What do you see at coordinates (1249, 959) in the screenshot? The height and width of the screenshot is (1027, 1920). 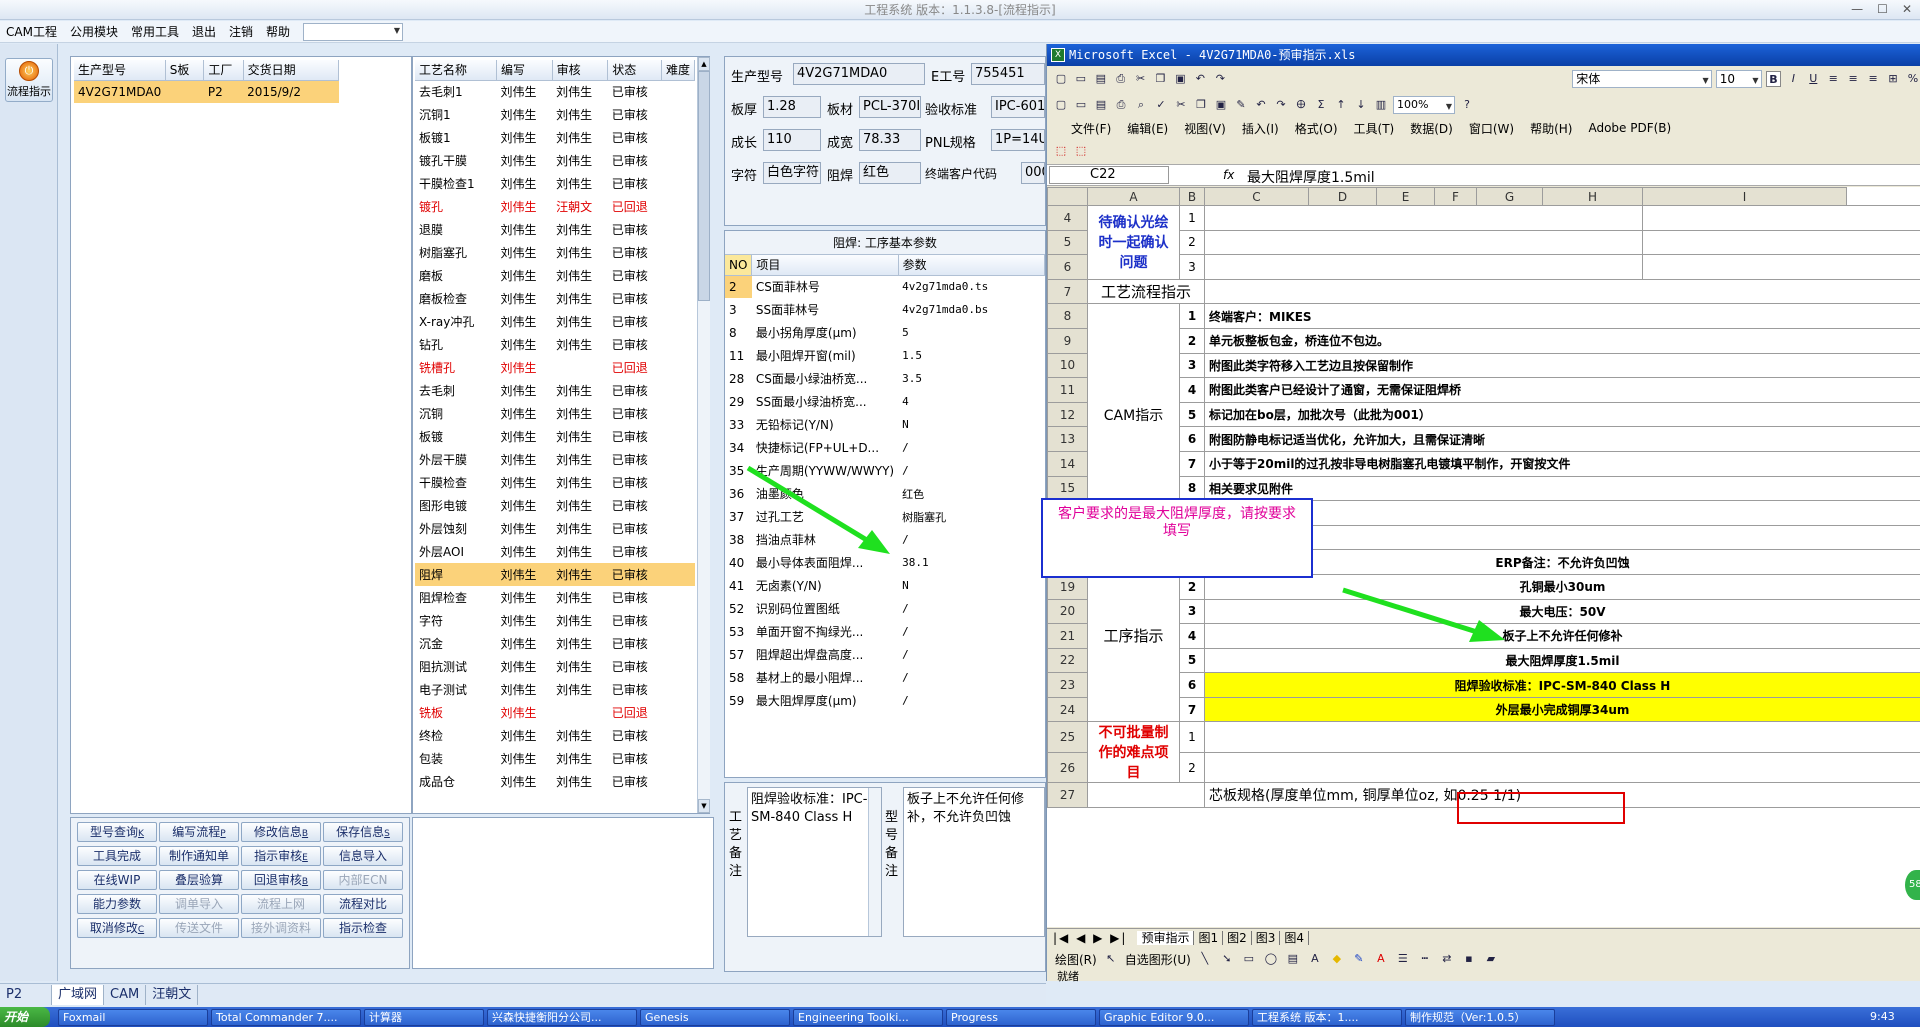 I see `rectangle-icon: ▭` at bounding box center [1249, 959].